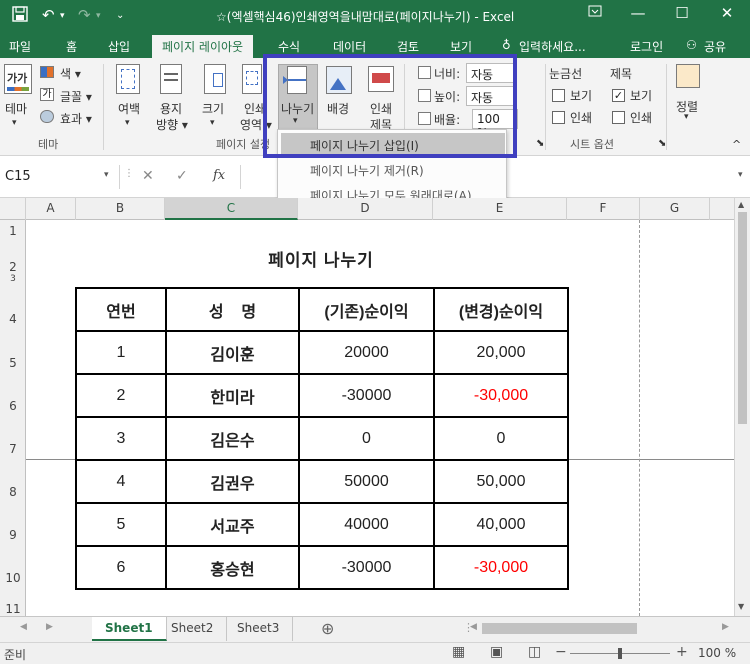  I want to click on table-cell: 서교주, so click(232, 524).